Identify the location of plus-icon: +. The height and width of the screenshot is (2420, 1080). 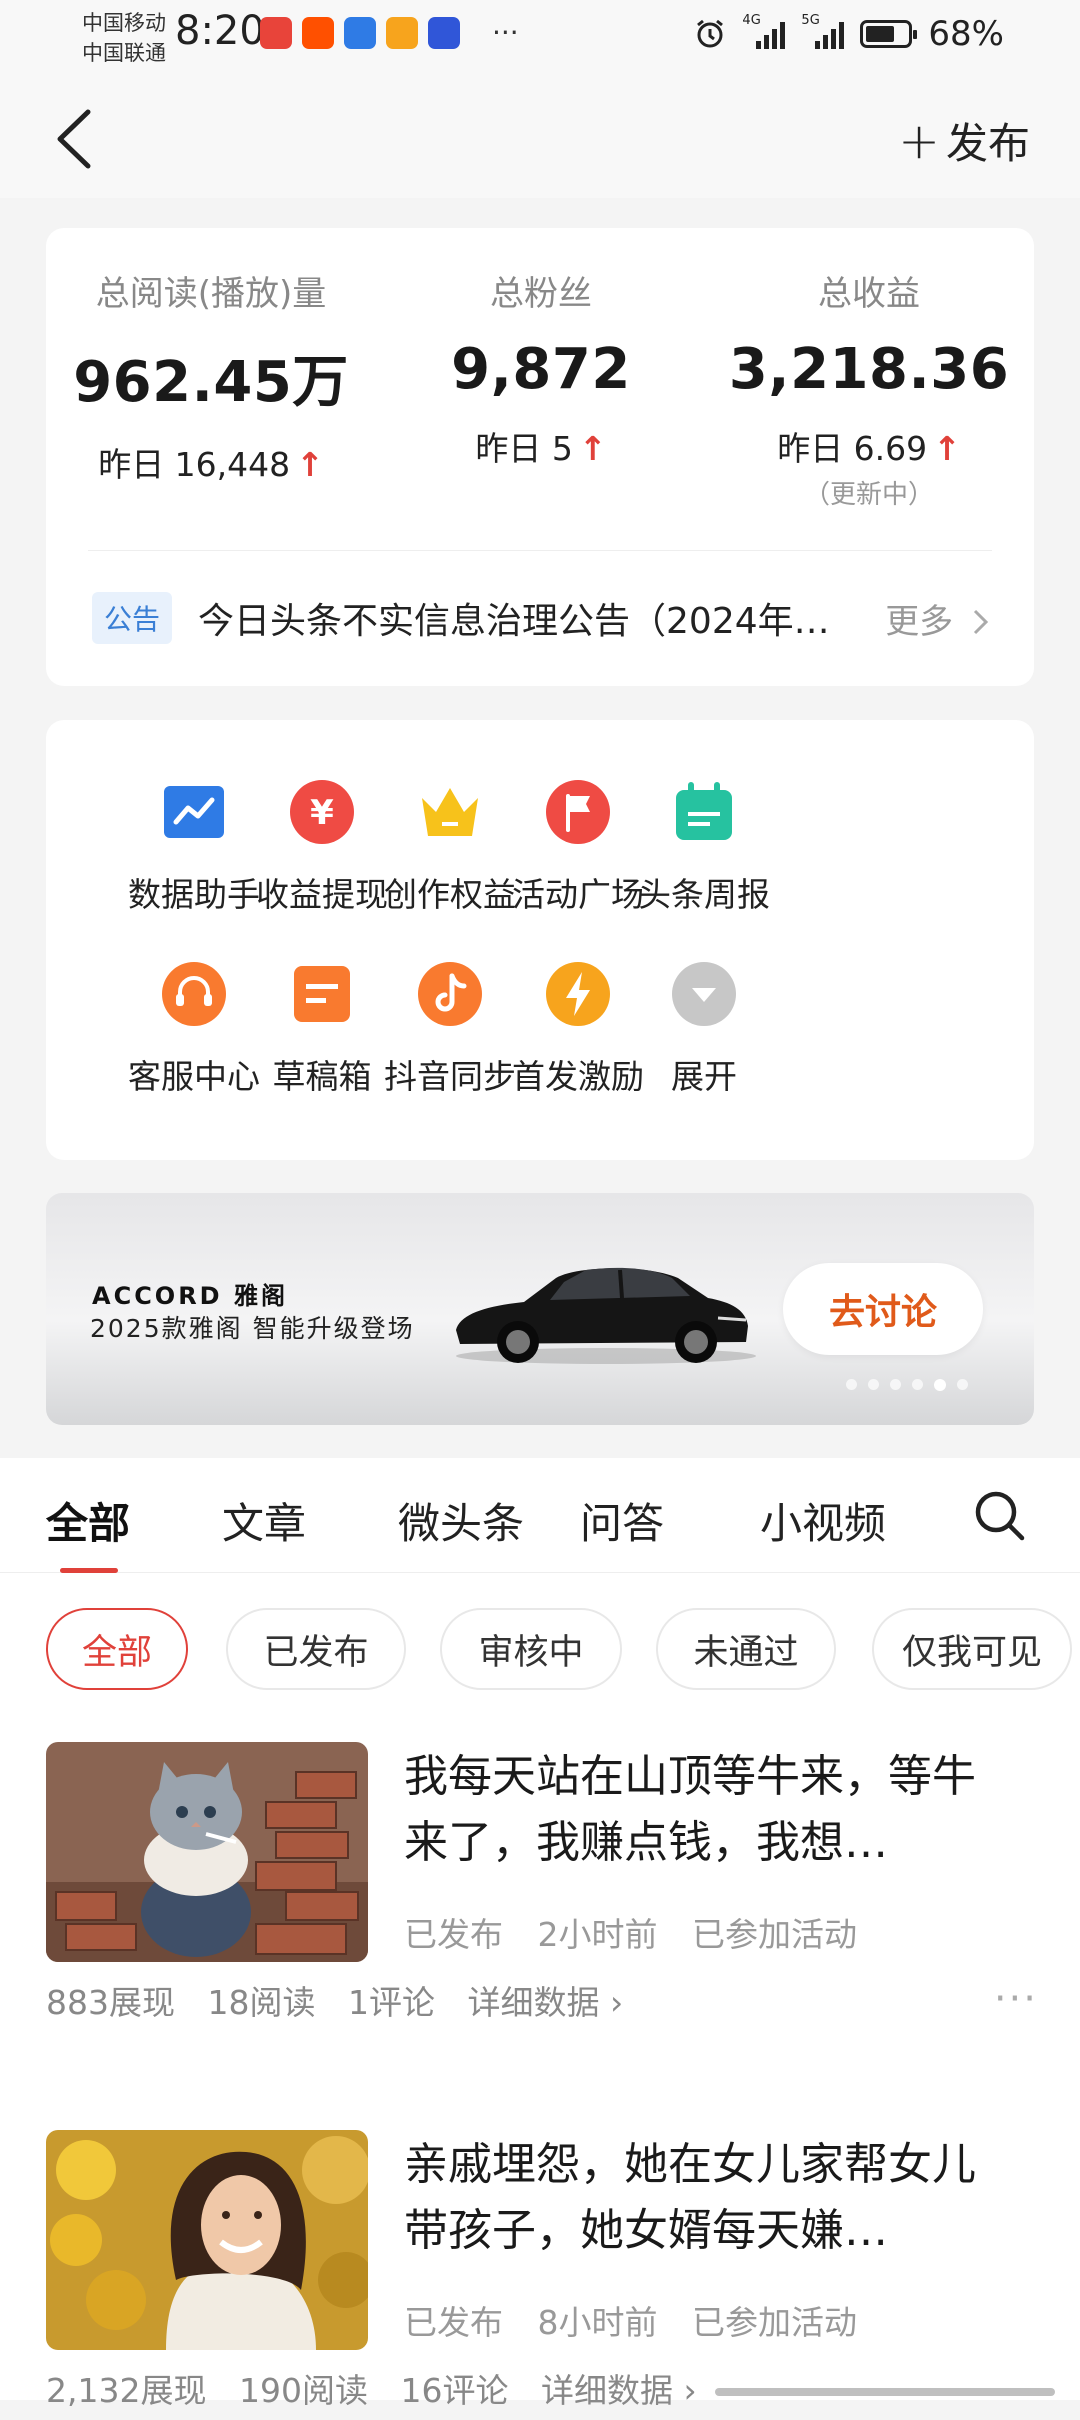
(919, 140).